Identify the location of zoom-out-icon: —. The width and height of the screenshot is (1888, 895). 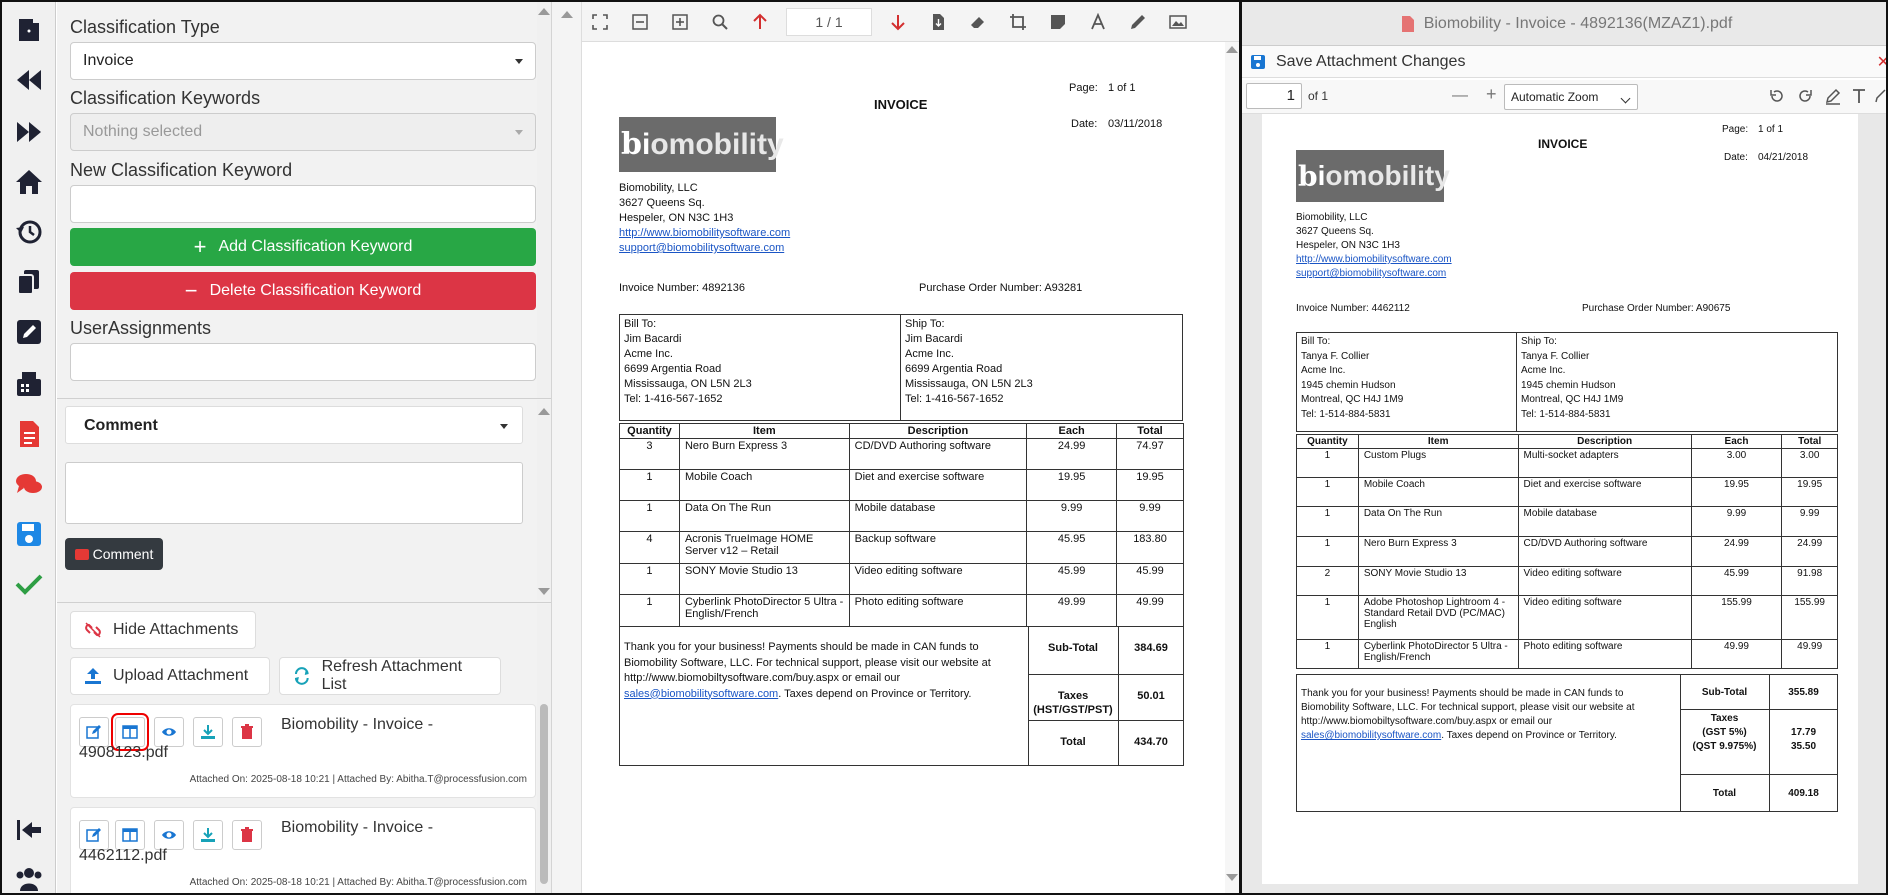
(1460, 96).